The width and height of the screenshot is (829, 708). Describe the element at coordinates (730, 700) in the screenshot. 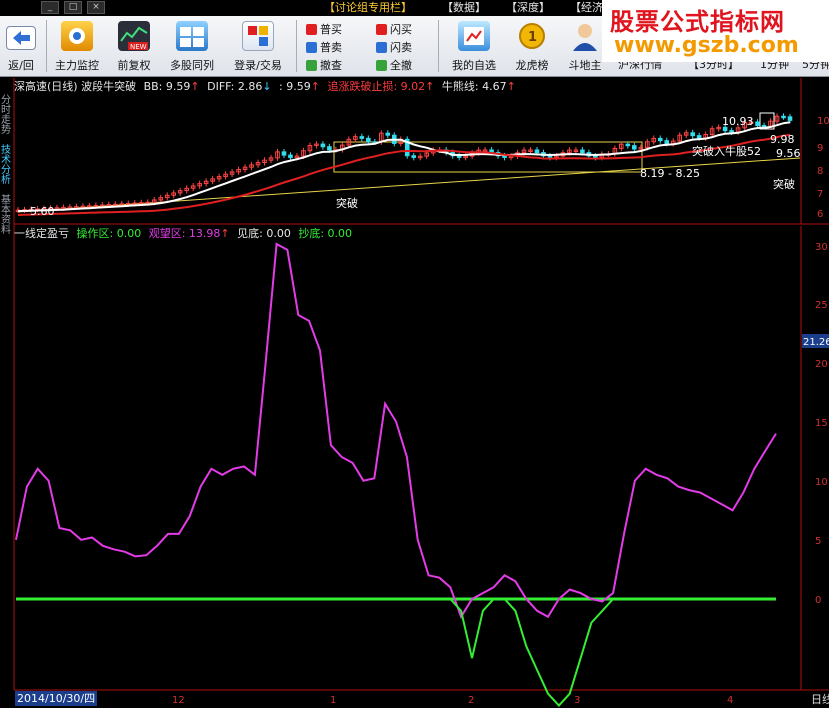

I see `month-label: 4` at that location.